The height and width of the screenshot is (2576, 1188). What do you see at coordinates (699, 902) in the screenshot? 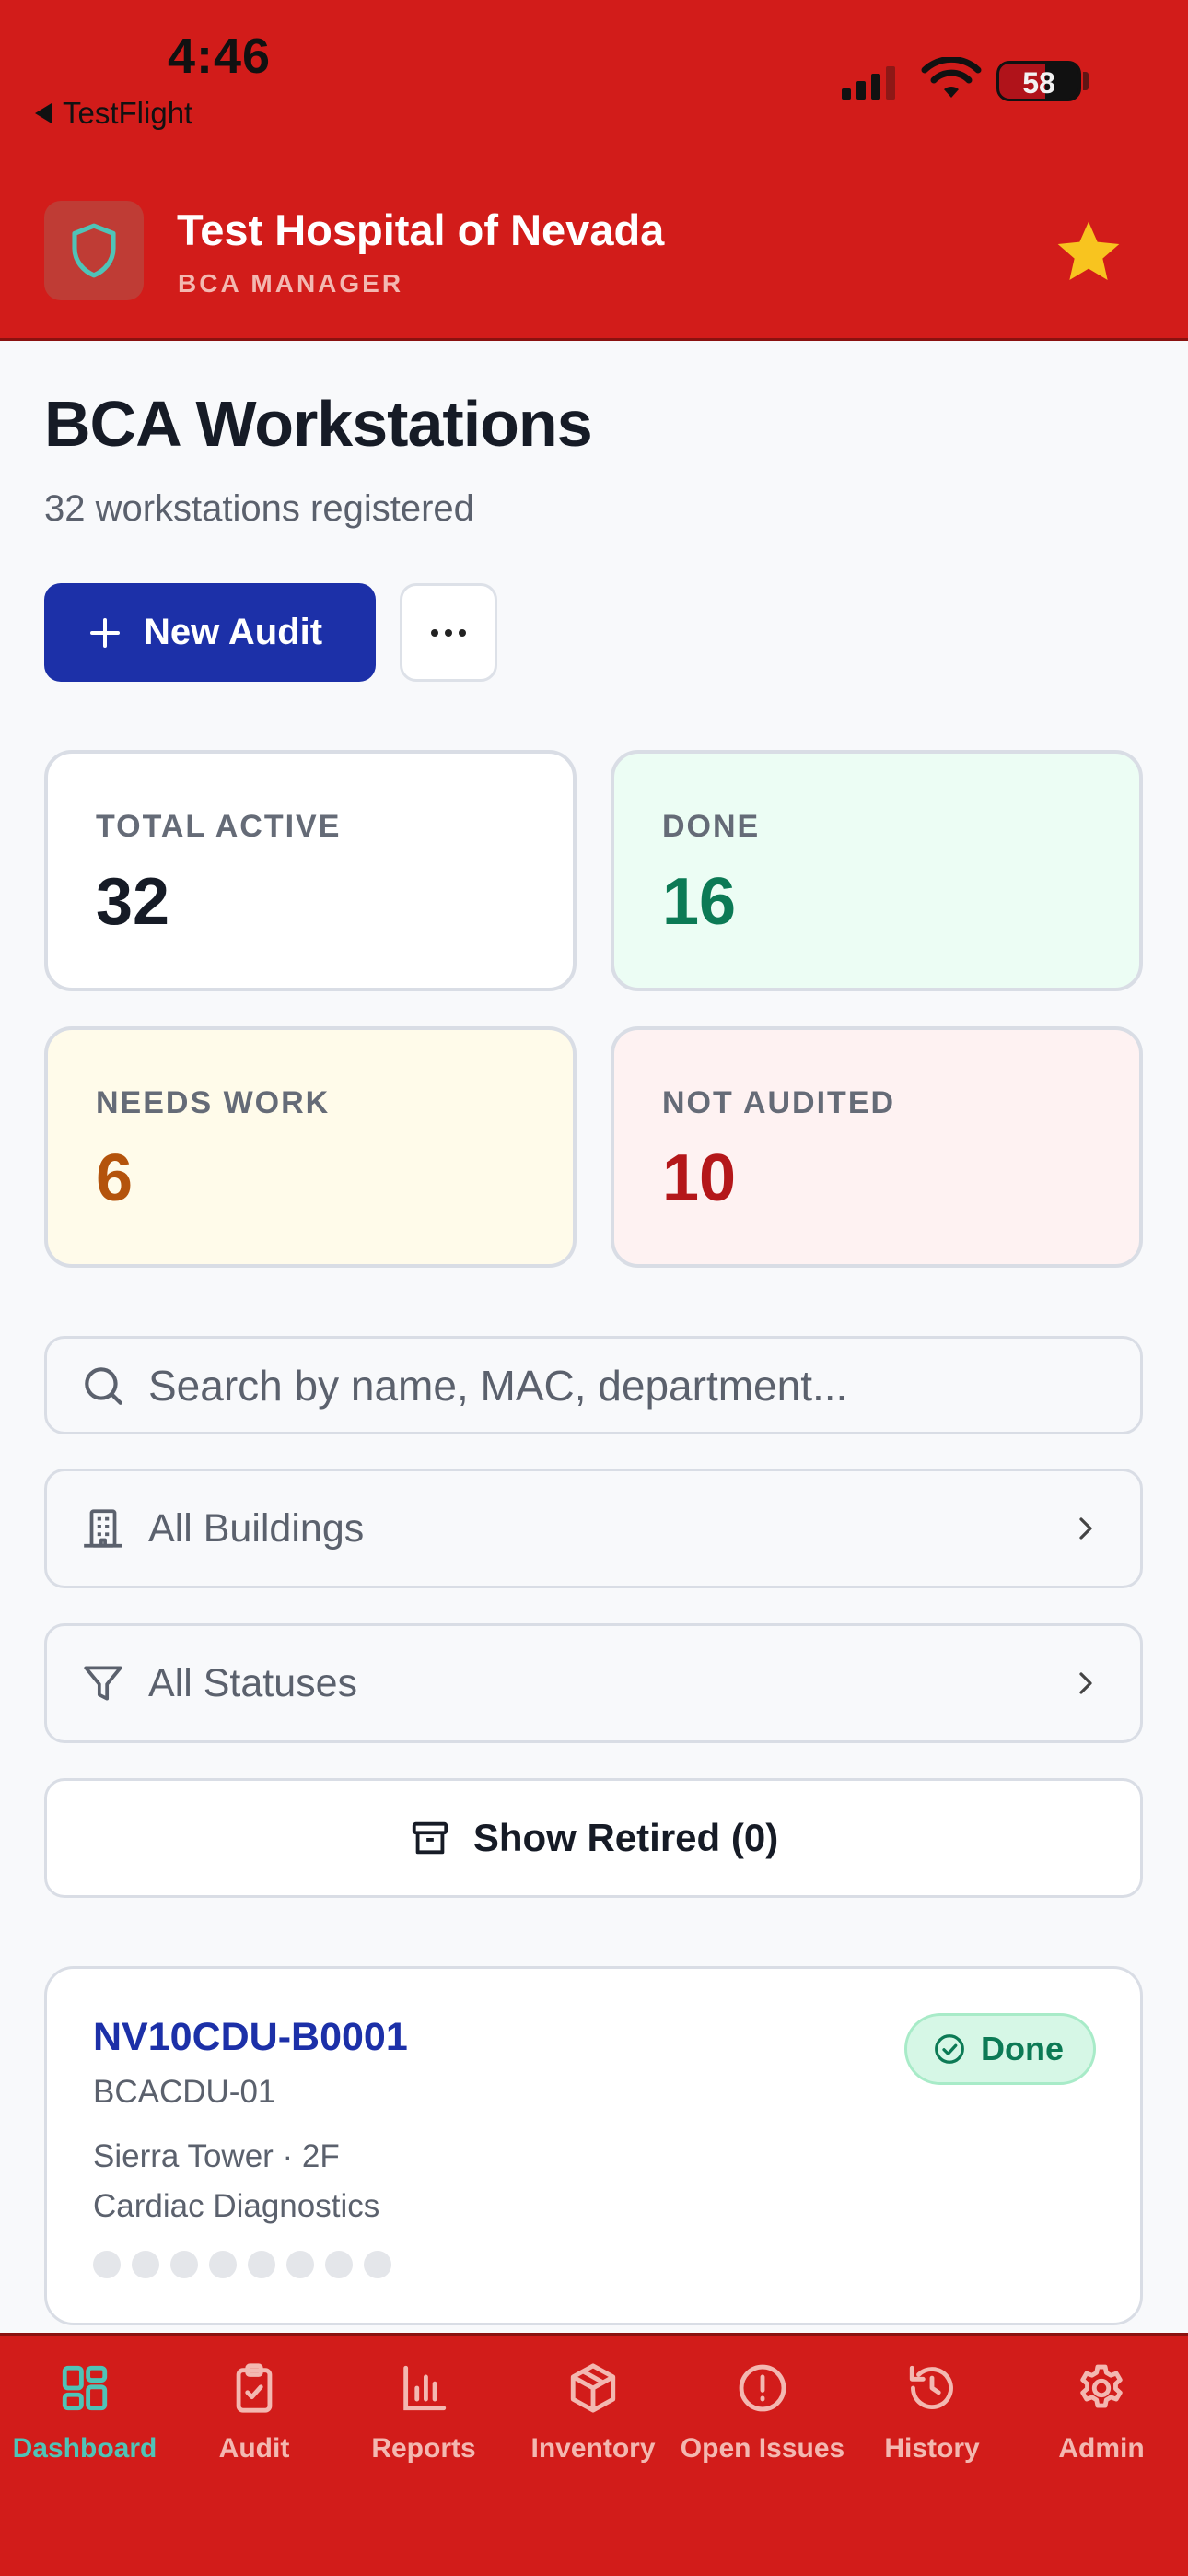
I see `stat-value: 16` at bounding box center [699, 902].